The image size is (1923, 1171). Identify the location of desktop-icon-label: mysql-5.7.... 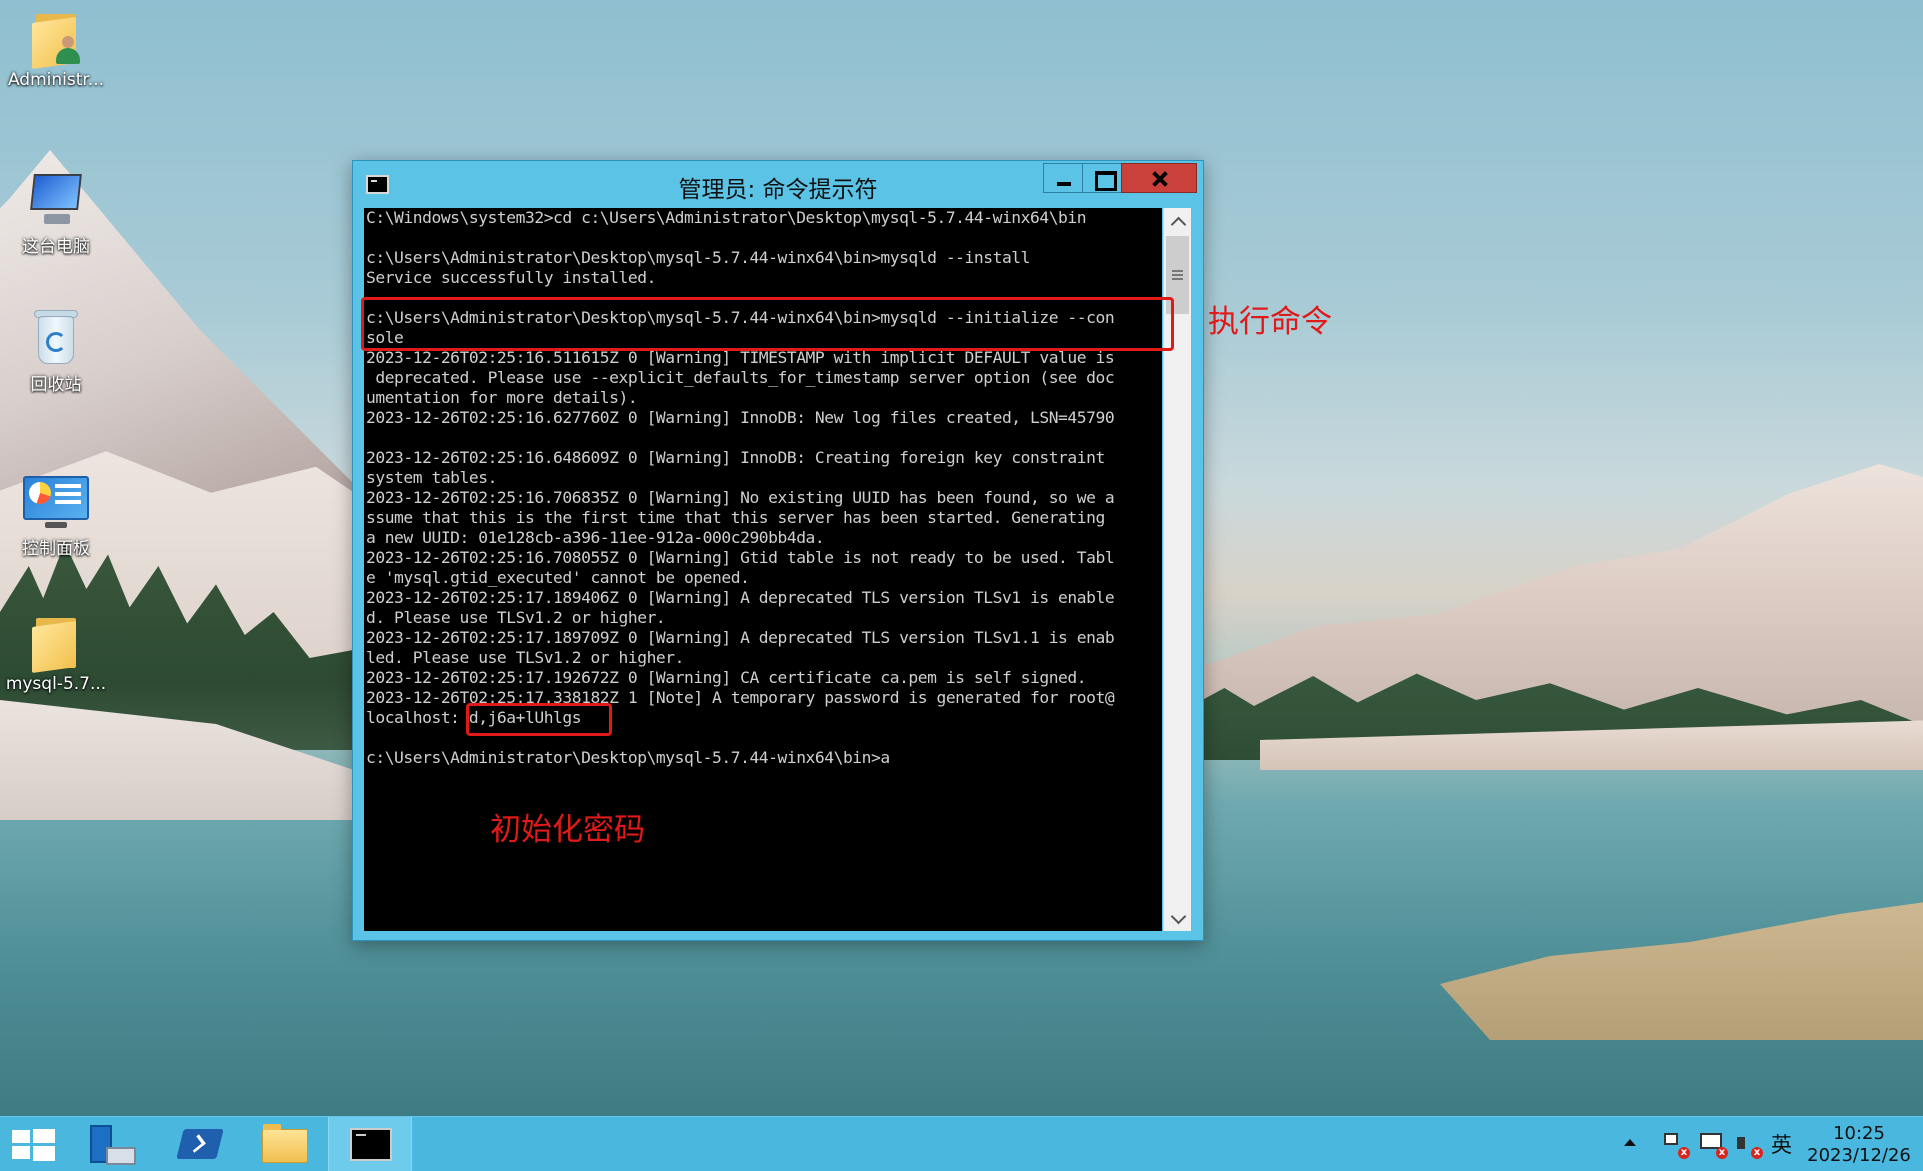
(56, 684).